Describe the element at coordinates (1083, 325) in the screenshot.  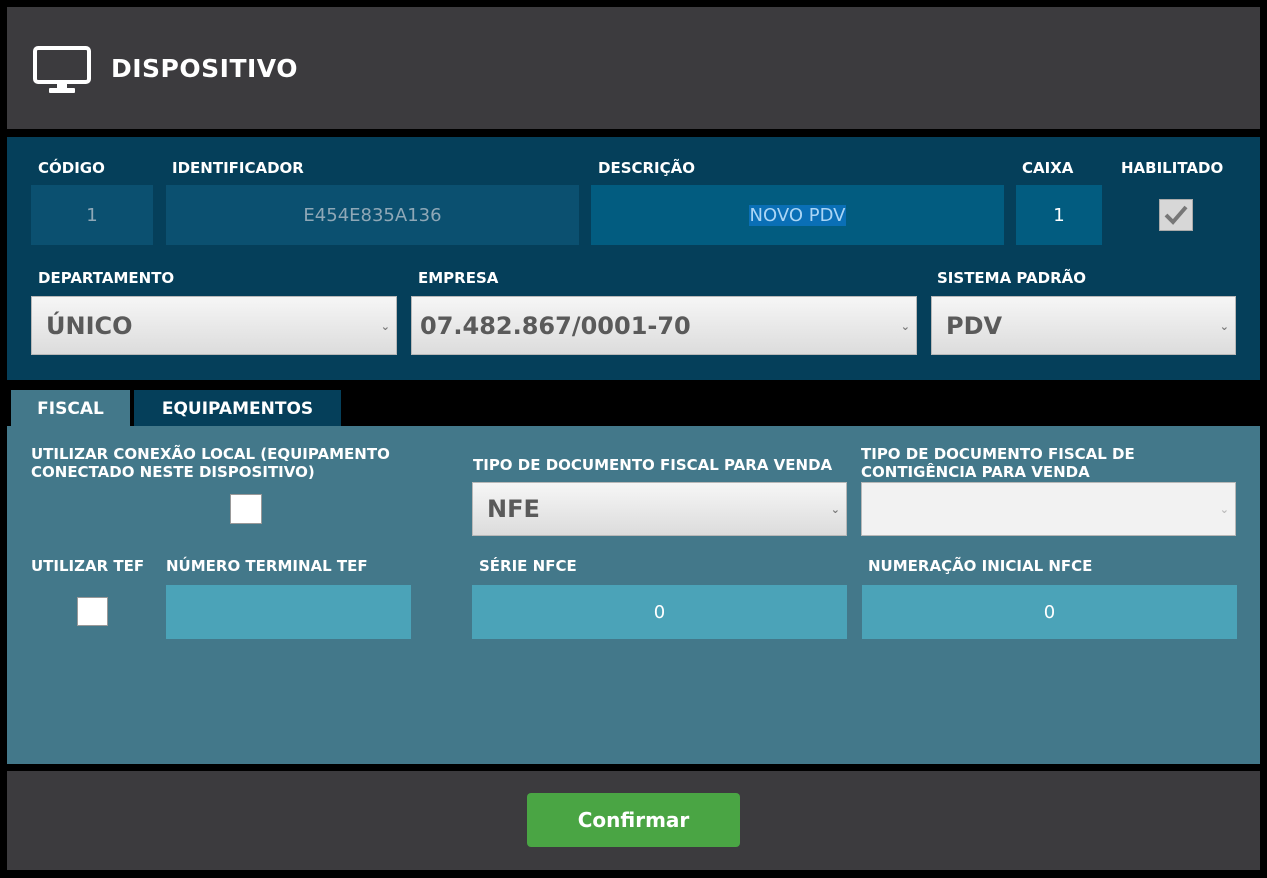
I see `sistema-padrao-select: PDV ⌄` at that location.